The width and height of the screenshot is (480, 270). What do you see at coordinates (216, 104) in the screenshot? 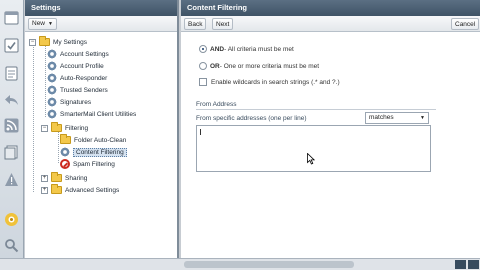
I see `section-title: From Address` at bounding box center [216, 104].